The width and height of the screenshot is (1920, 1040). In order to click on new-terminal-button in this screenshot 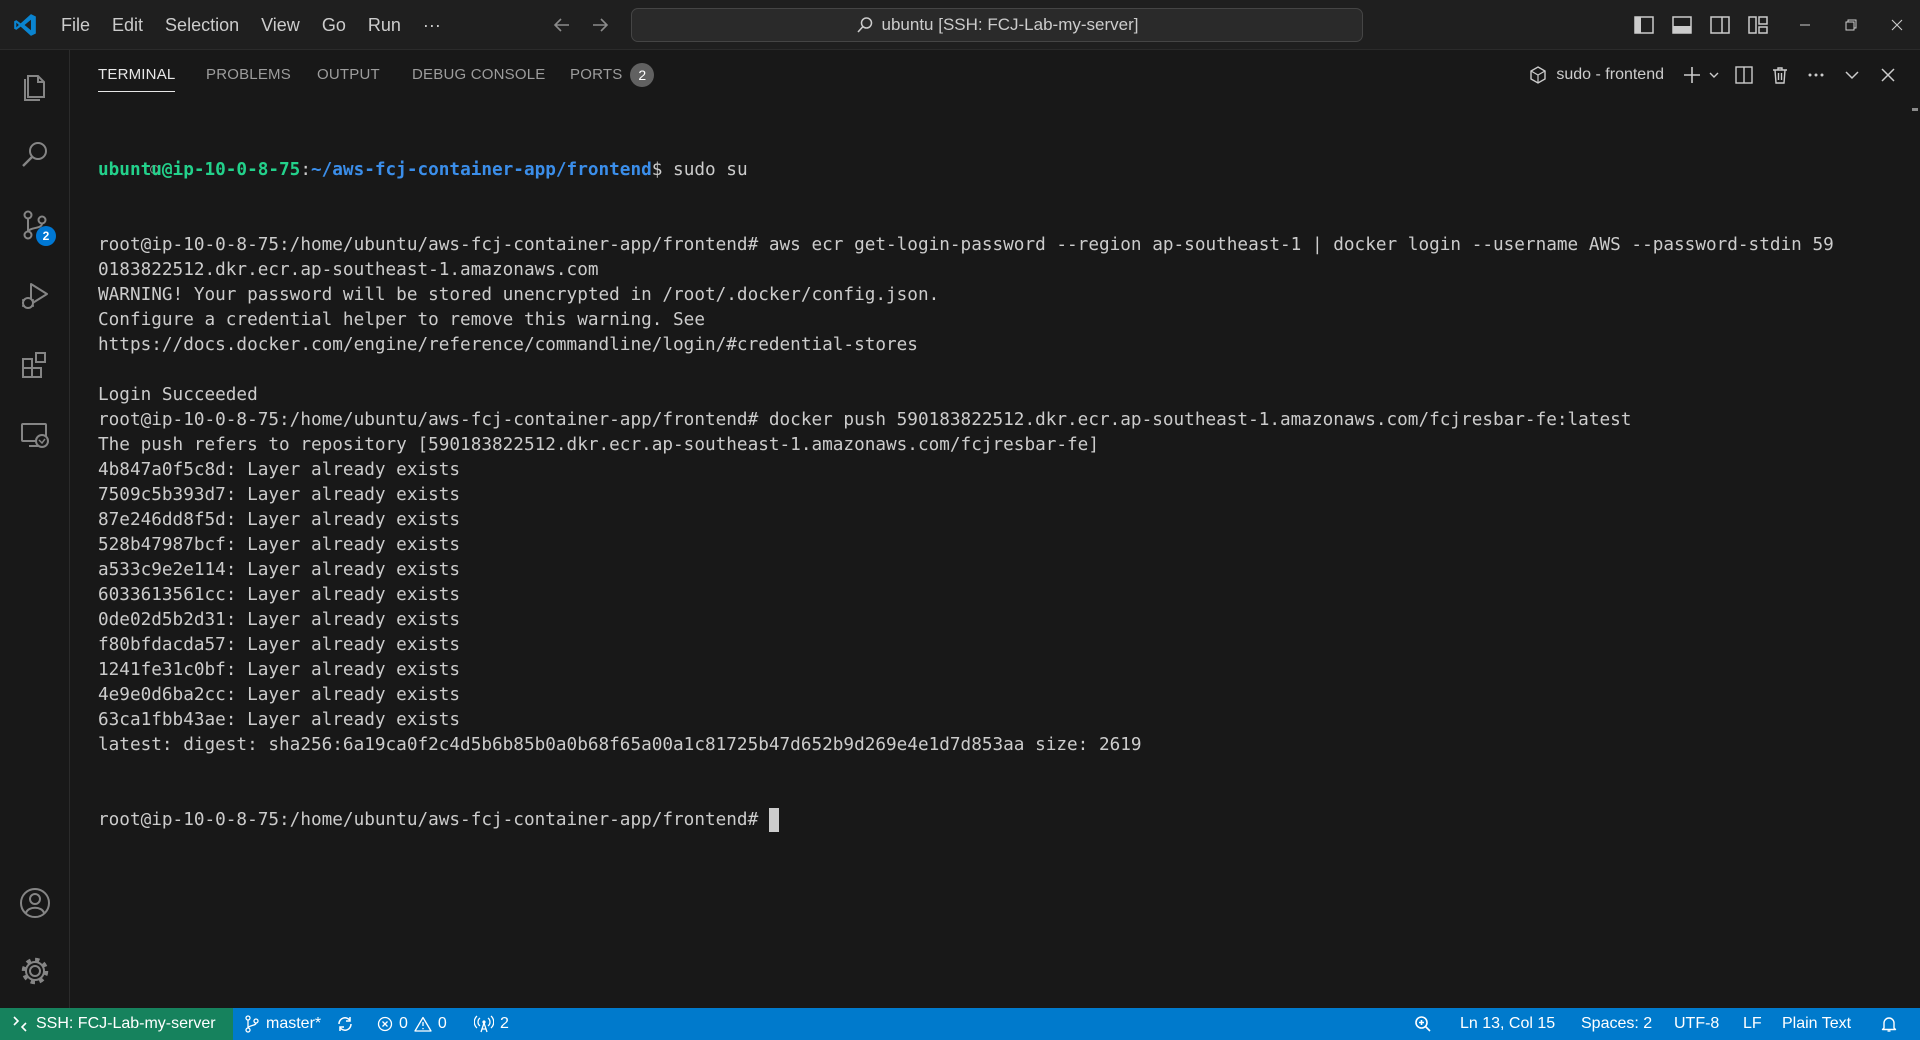, I will do `click(1692, 75)`.